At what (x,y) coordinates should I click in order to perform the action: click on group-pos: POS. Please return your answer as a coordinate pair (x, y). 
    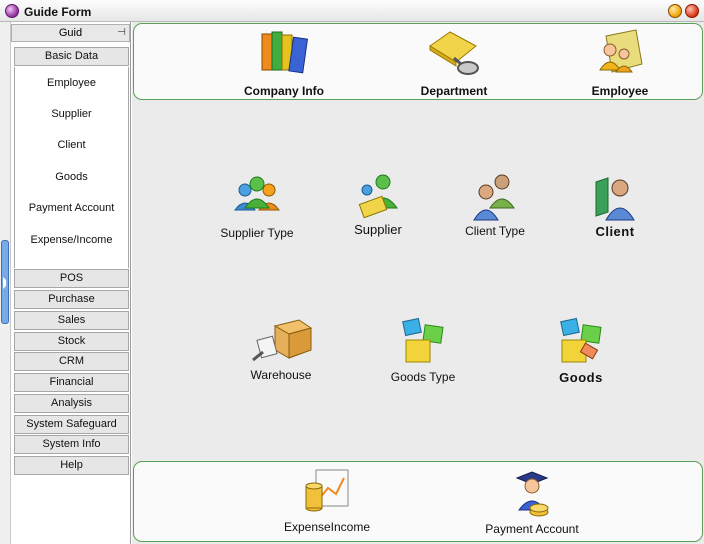
    Looking at the image, I should click on (71, 278).